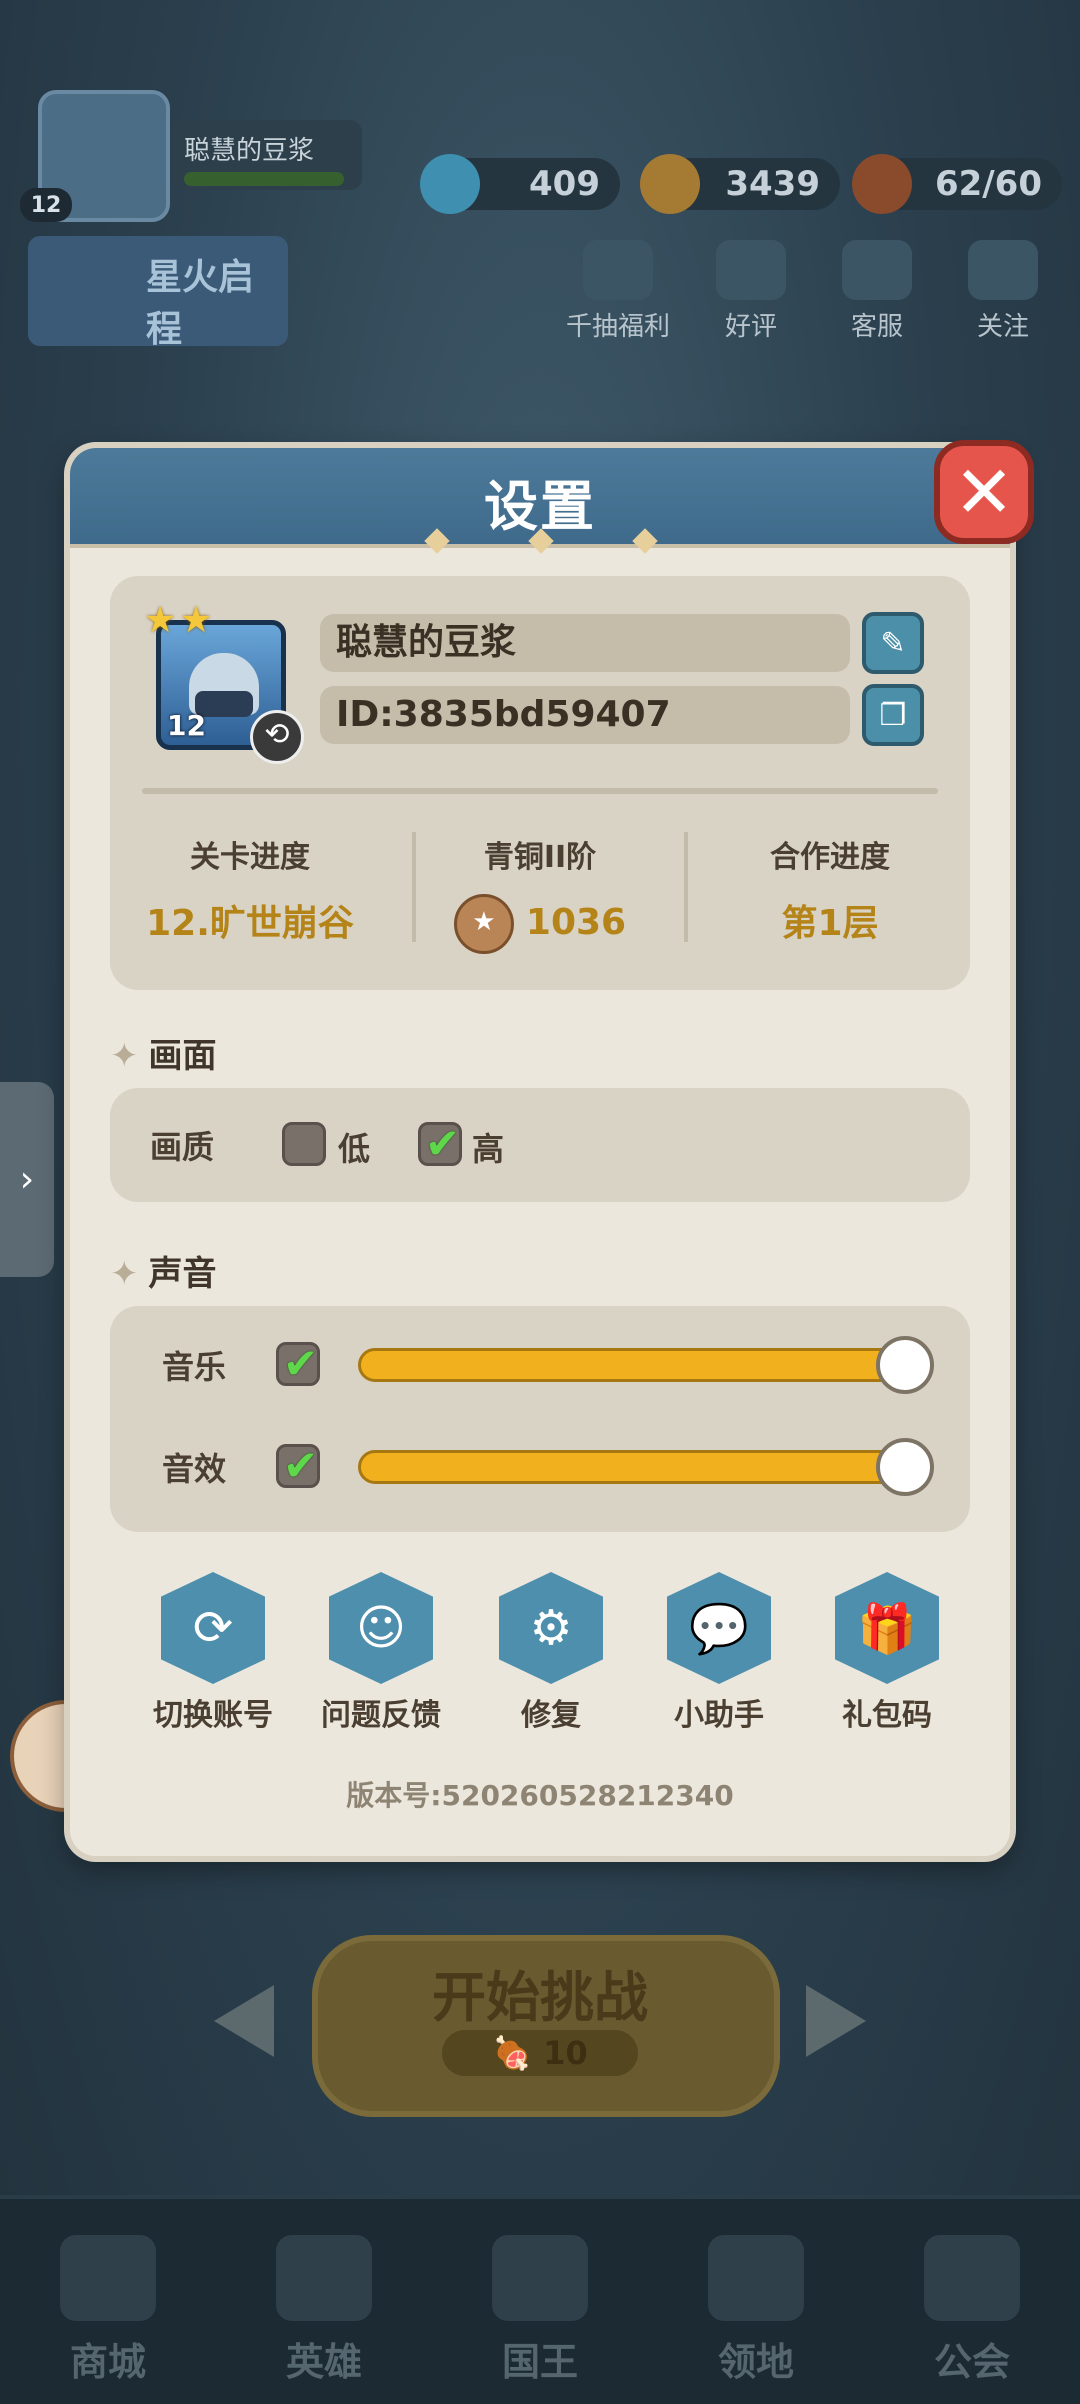  I want to click on close-icon: ✕, so click(984, 492).